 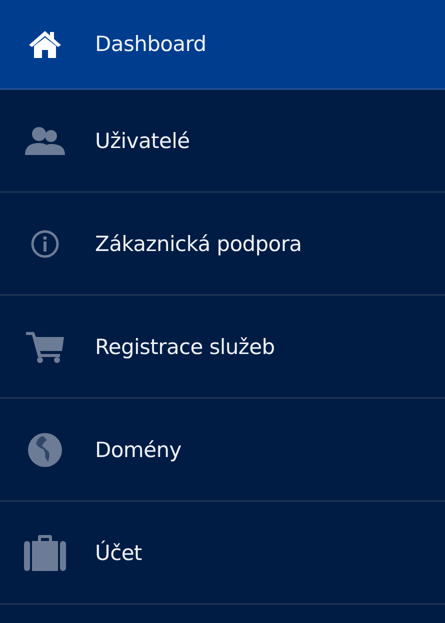 What do you see at coordinates (44, 44) in the screenshot?
I see `home-icon` at bounding box center [44, 44].